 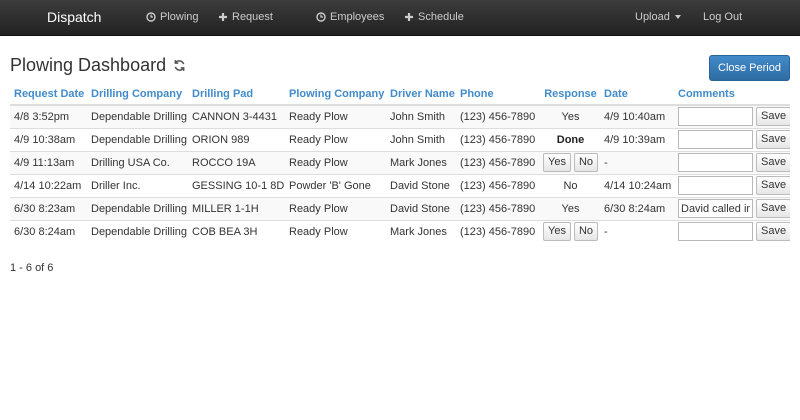 I want to click on cell-drilling-company: Driller Inc., so click(x=137, y=185).